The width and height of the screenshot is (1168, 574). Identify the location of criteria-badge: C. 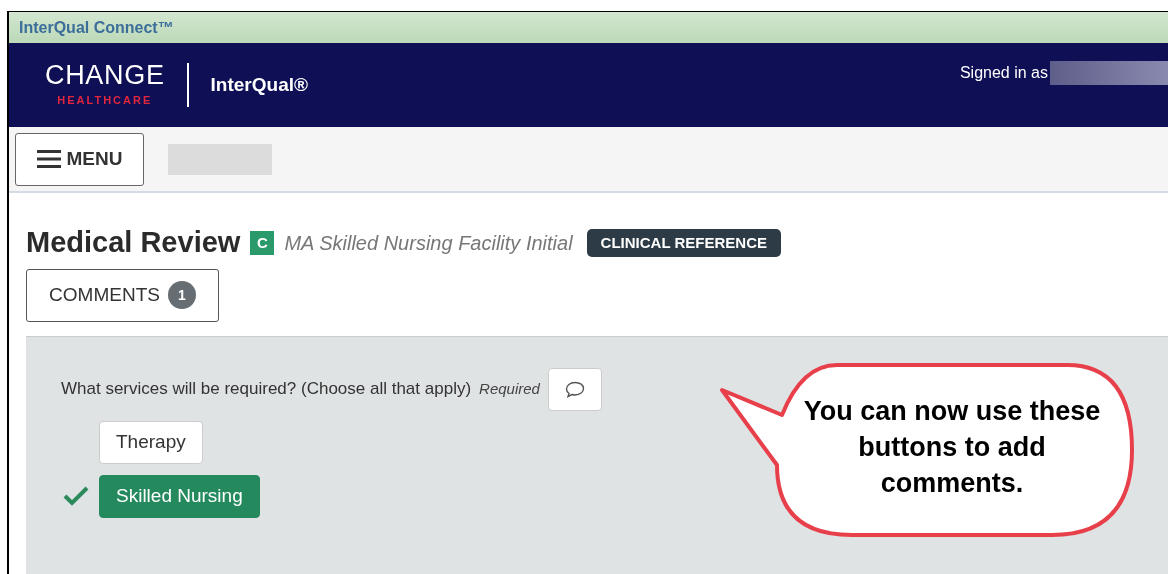
(262, 242).